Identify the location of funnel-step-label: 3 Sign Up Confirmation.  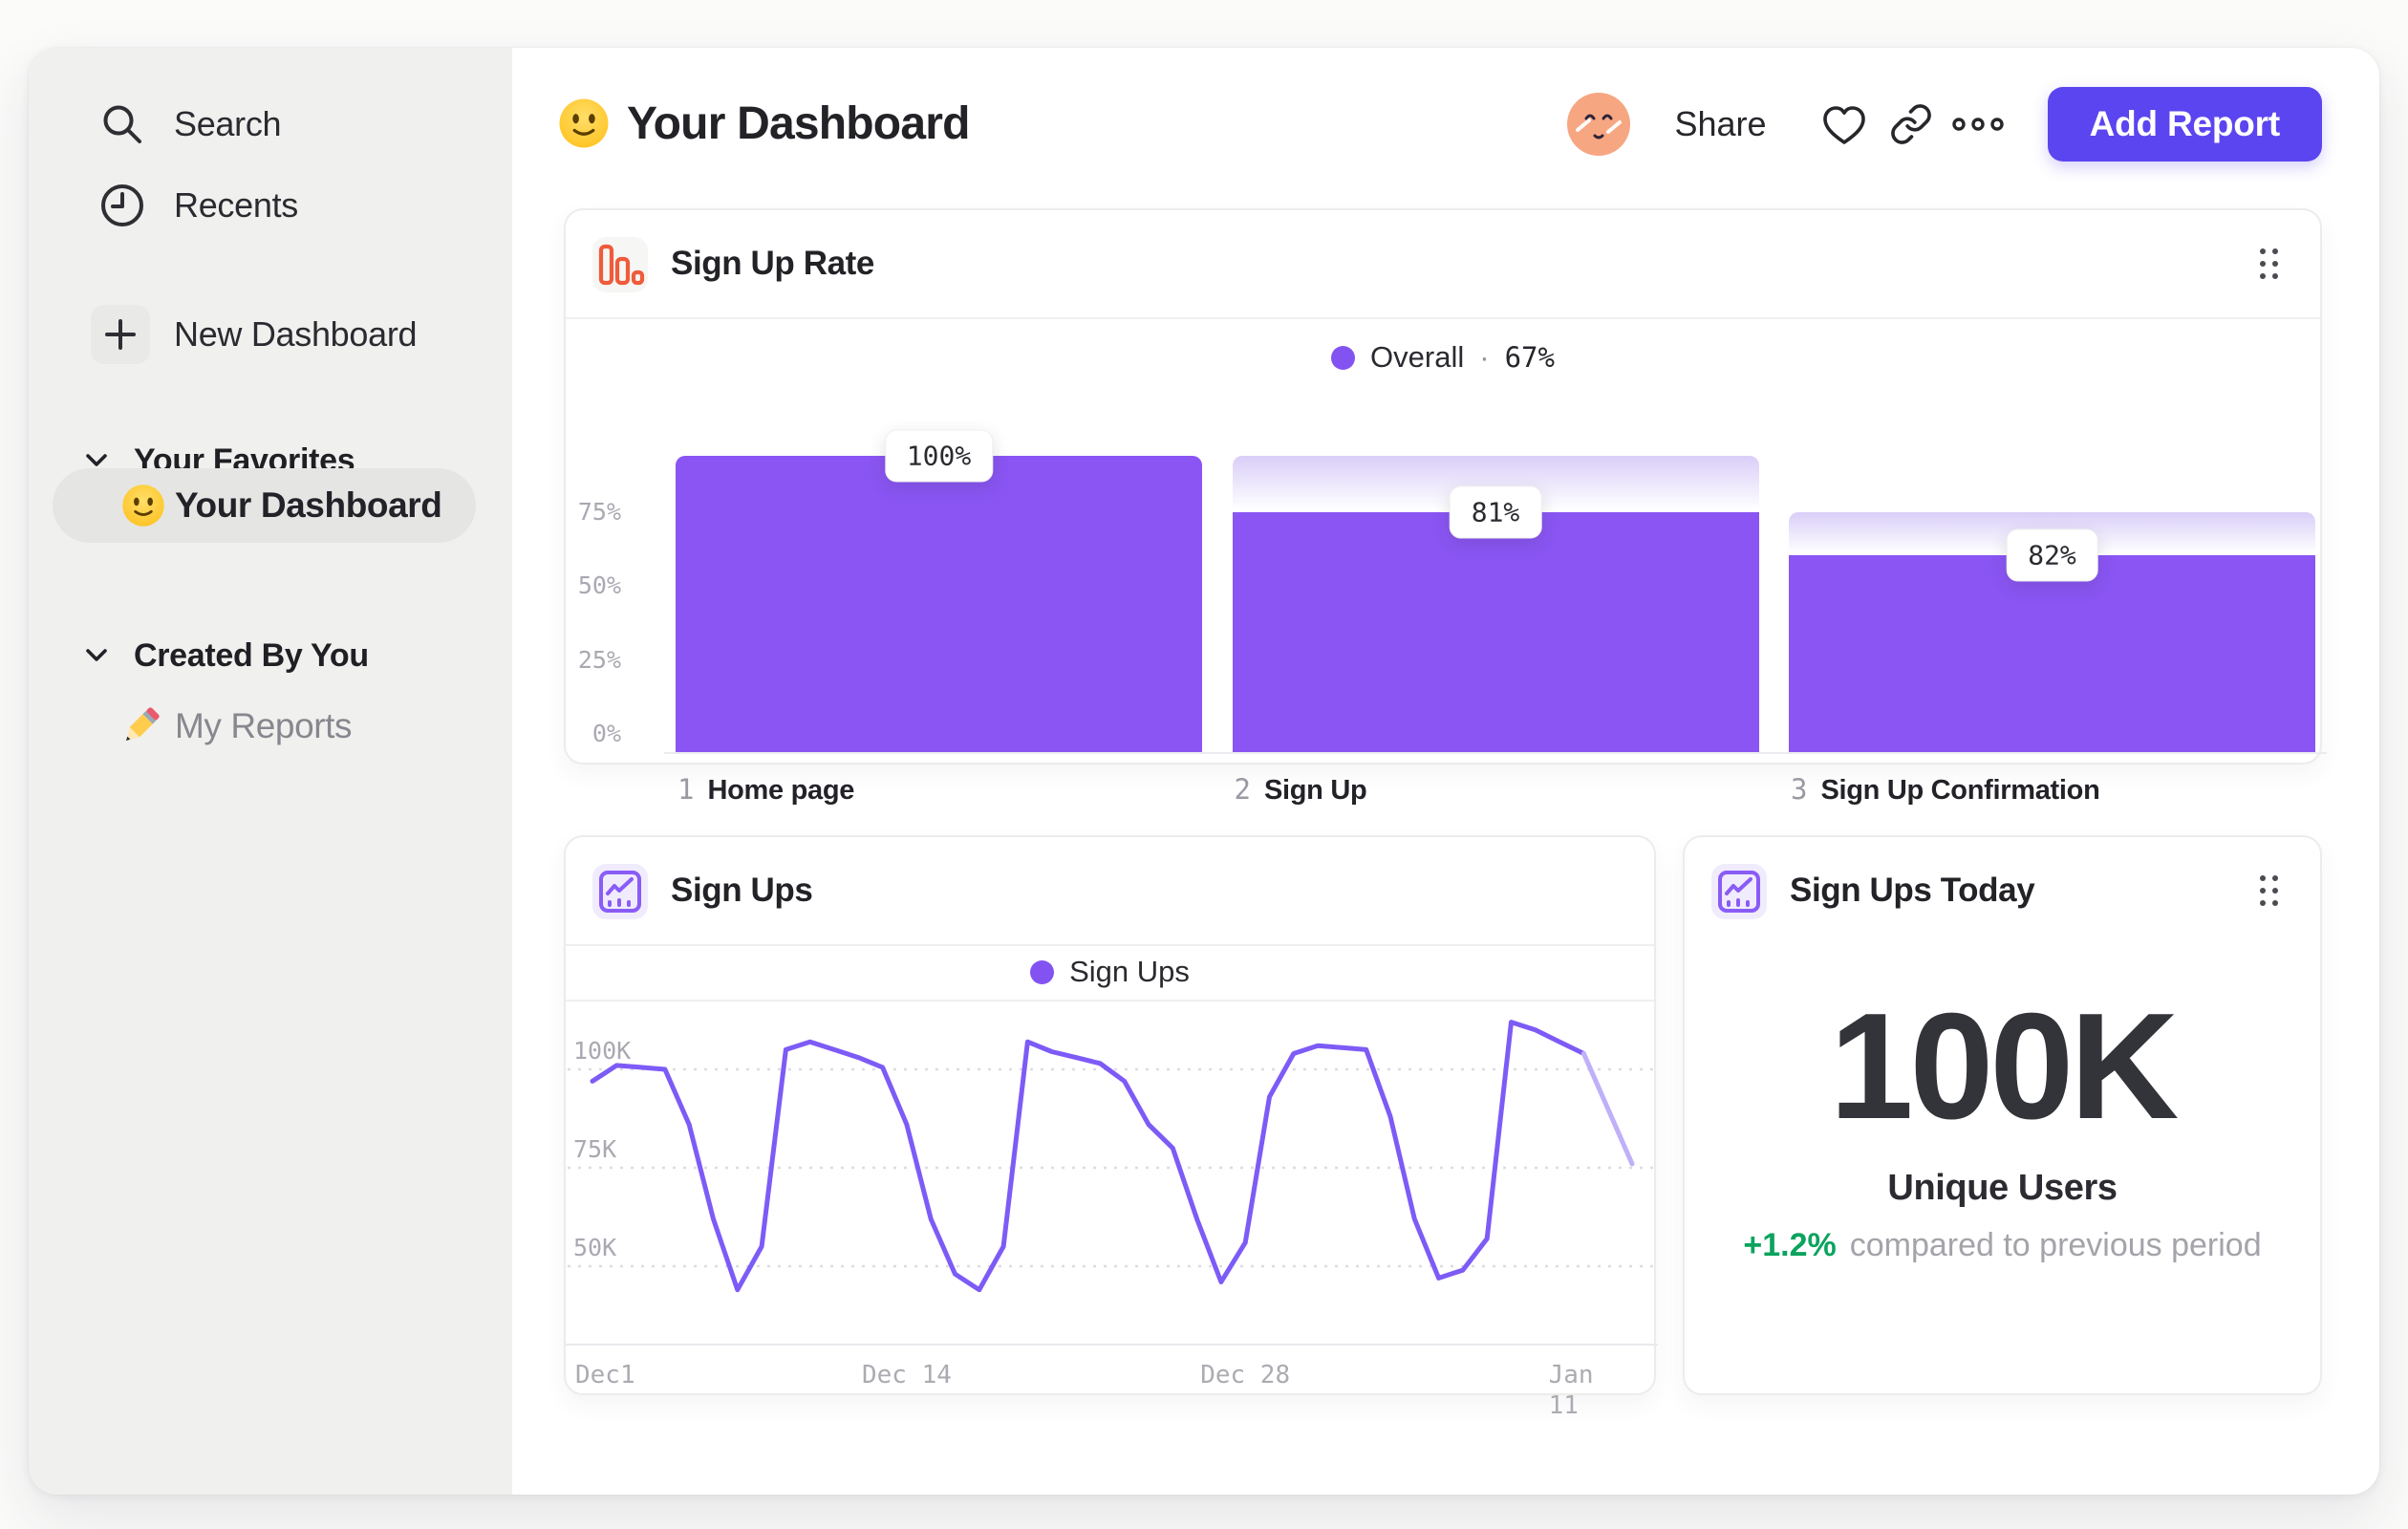
(1946, 790).